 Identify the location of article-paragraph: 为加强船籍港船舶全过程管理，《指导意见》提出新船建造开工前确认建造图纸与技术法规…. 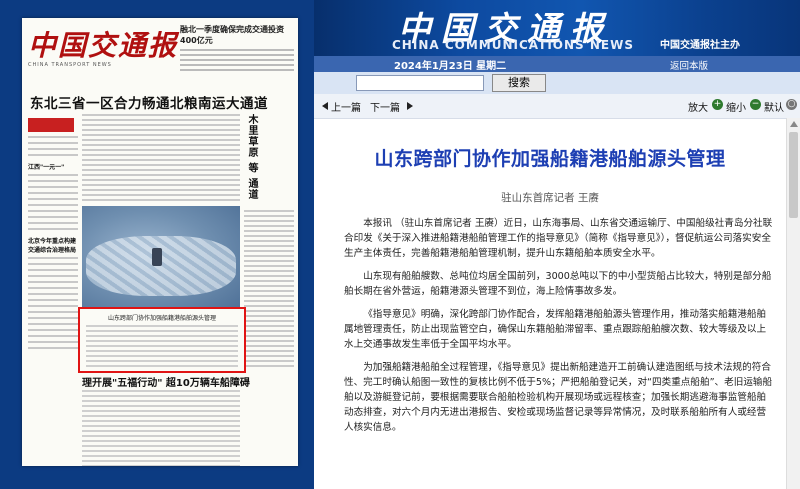
(558, 397).